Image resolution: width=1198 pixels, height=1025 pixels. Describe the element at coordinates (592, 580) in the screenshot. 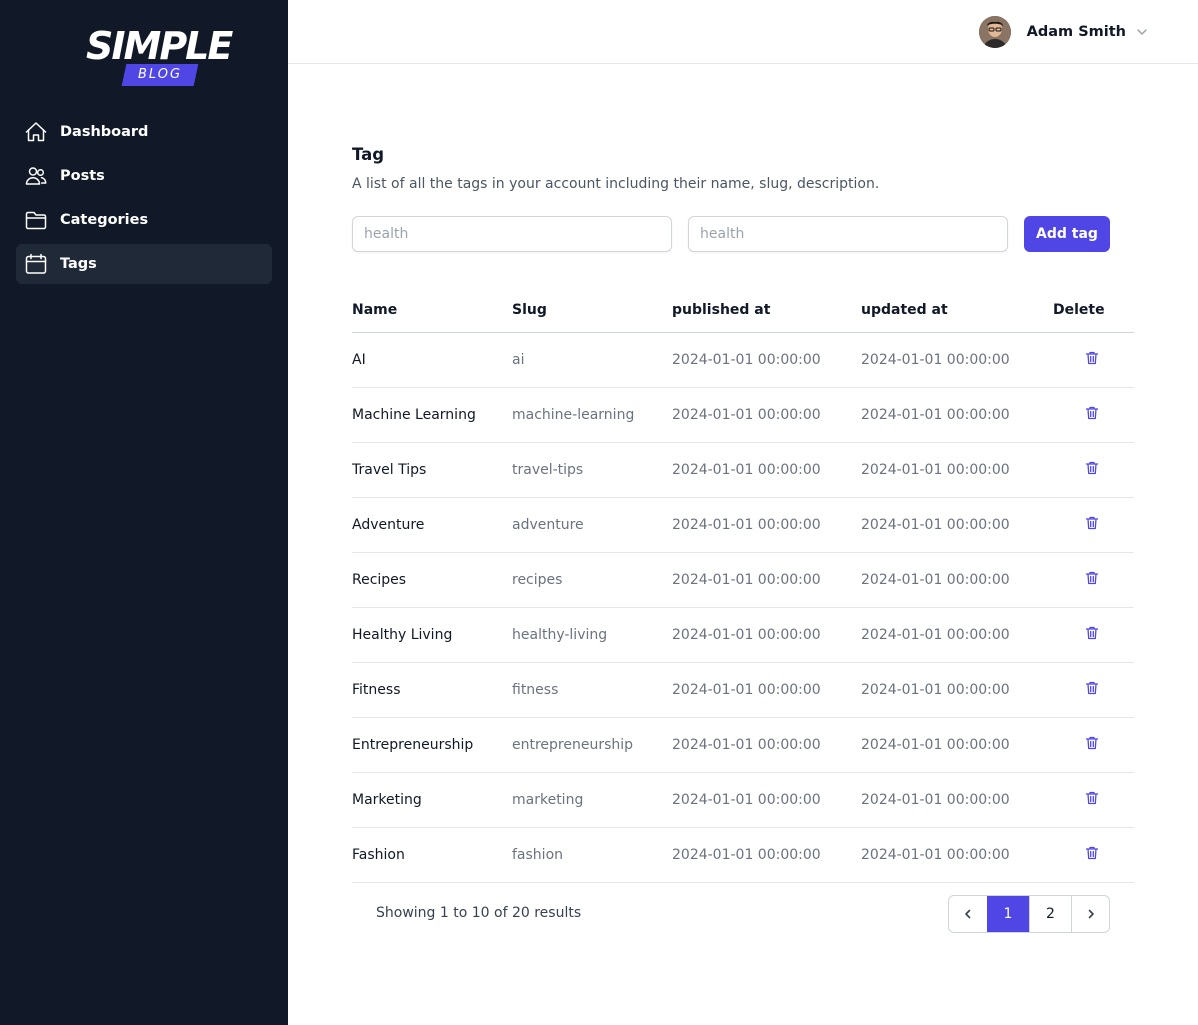

I see `tag-slug-cell: recipes` at that location.